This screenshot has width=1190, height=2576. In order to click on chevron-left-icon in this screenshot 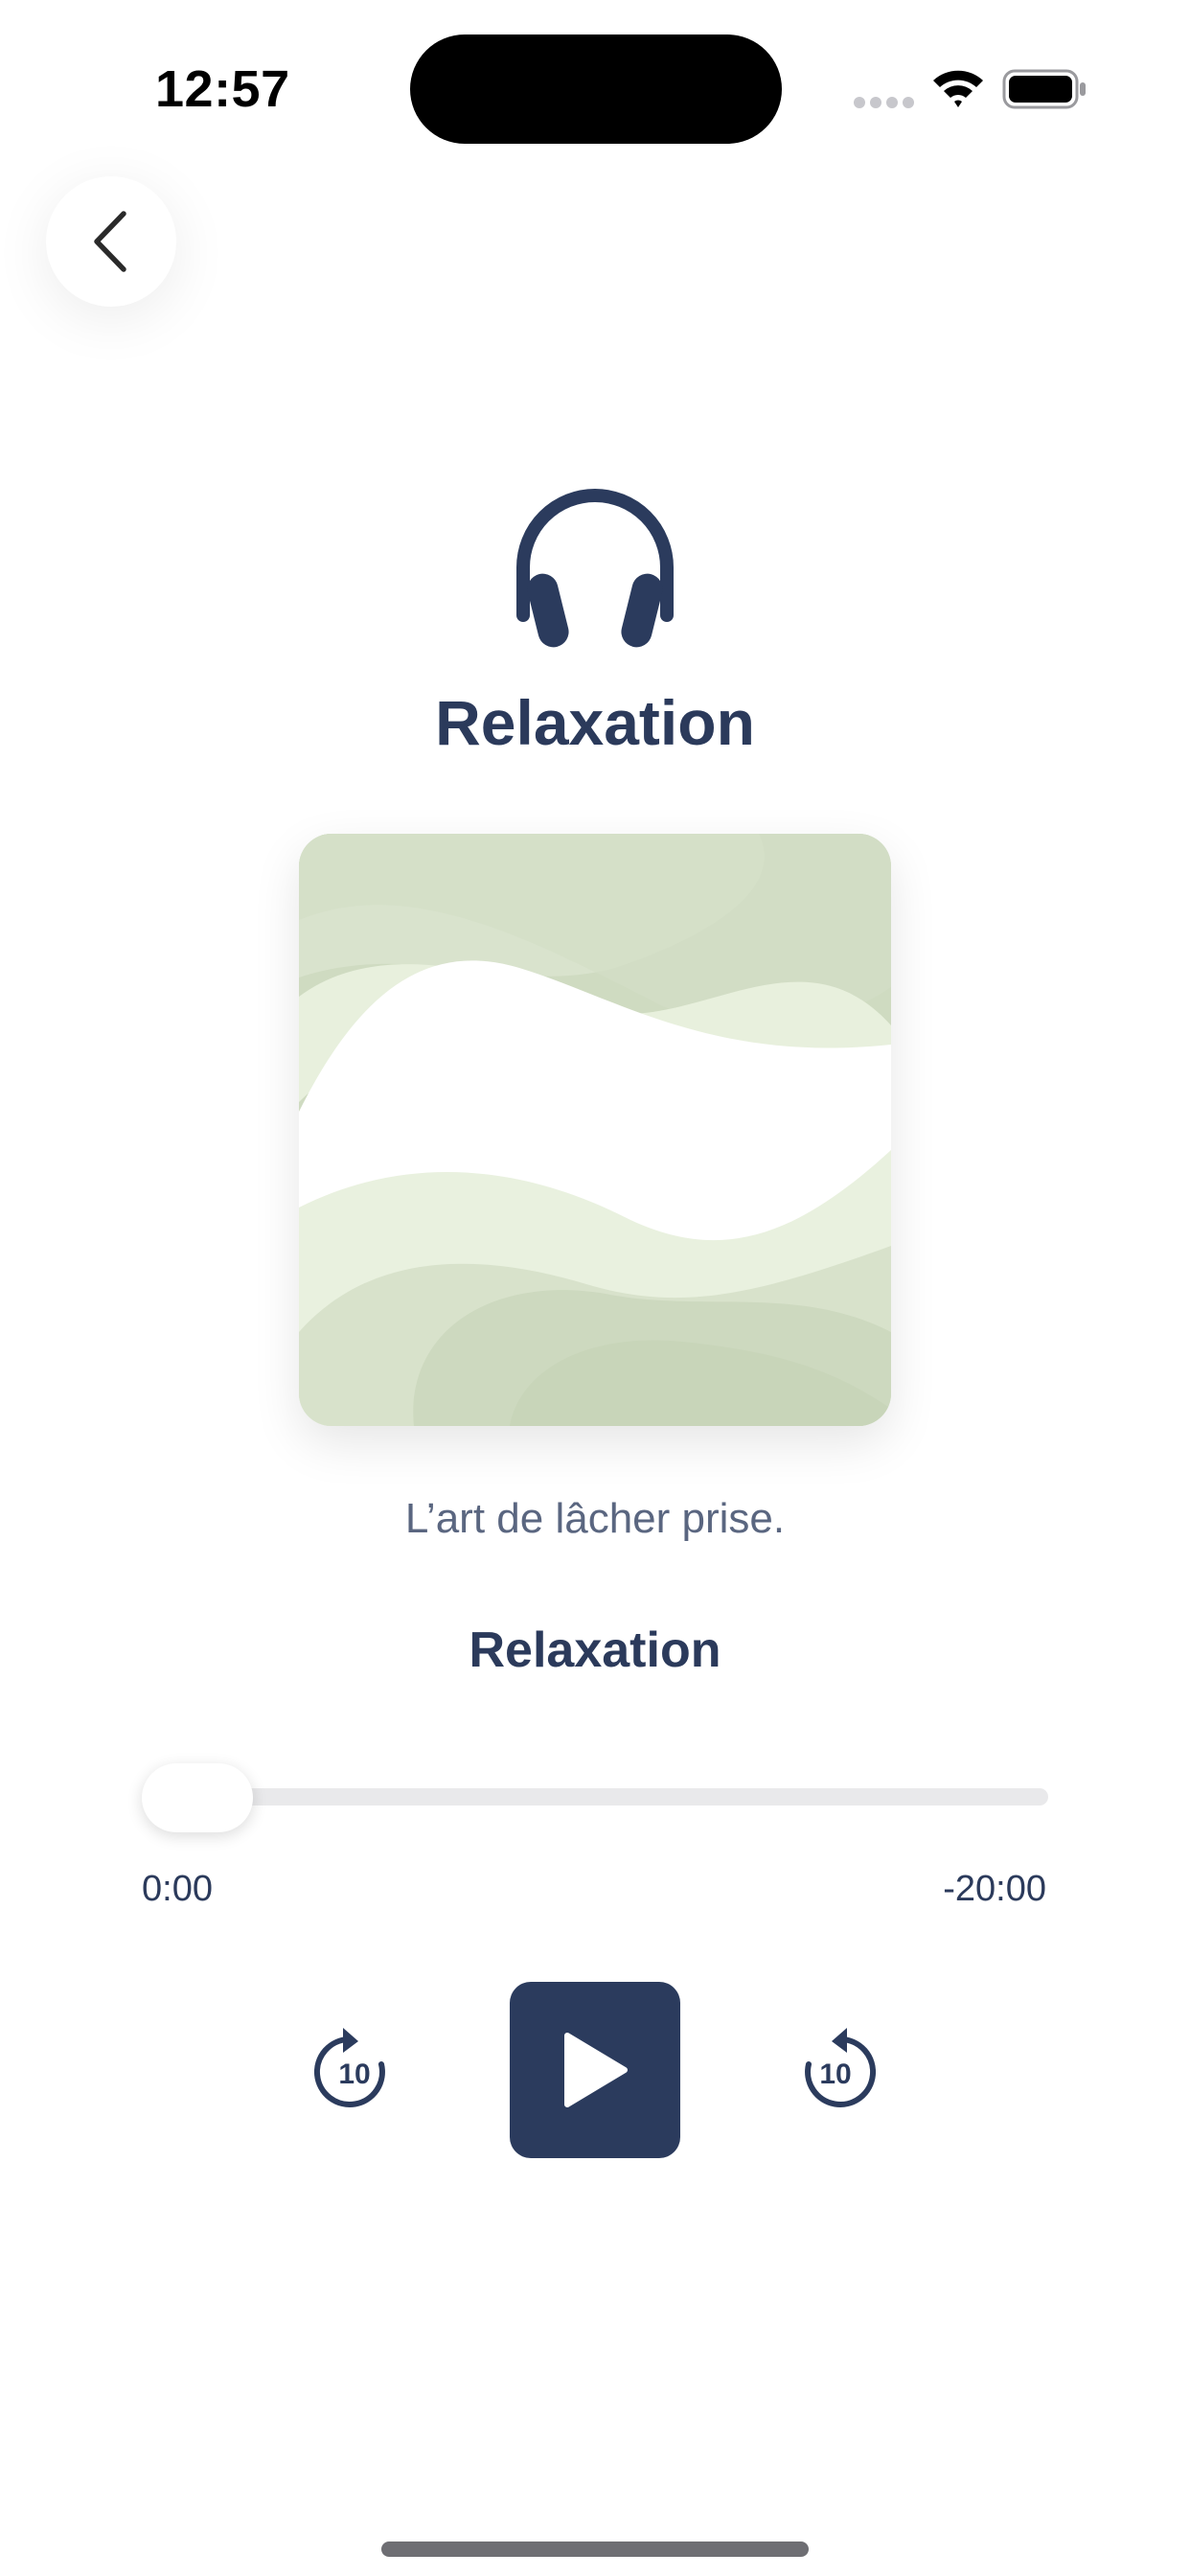, I will do `click(110, 241)`.